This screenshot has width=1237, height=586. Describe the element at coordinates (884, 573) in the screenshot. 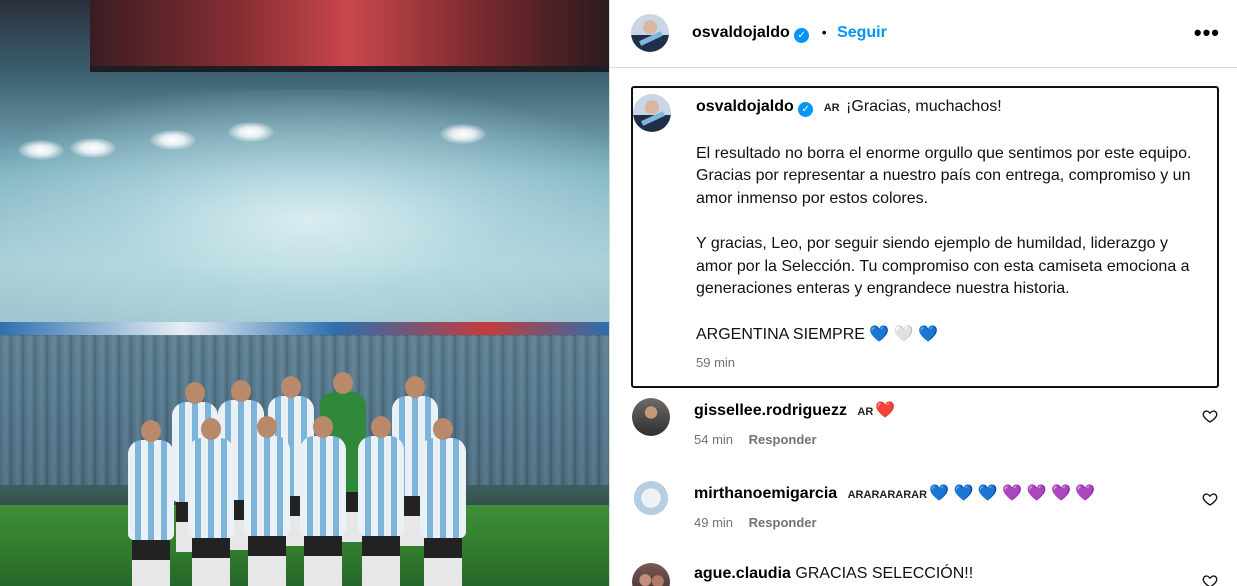

I see `comment-text: GRACIAS SELECCIÓN!!` at that location.